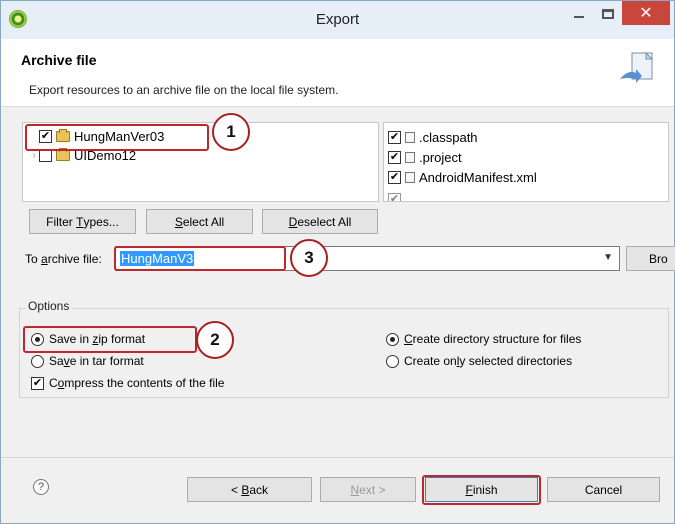 The width and height of the screenshot is (675, 524). Describe the element at coordinates (337, 457) in the screenshot. I see `footer-separator` at that location.